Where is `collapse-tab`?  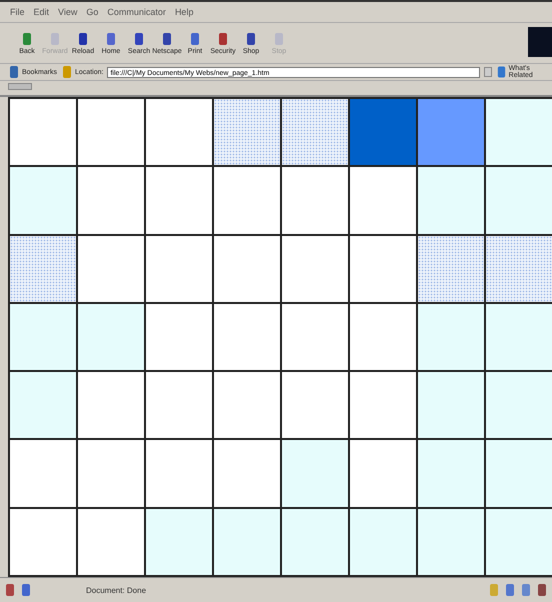
collapse-tab is located at coordinates (20, 86).